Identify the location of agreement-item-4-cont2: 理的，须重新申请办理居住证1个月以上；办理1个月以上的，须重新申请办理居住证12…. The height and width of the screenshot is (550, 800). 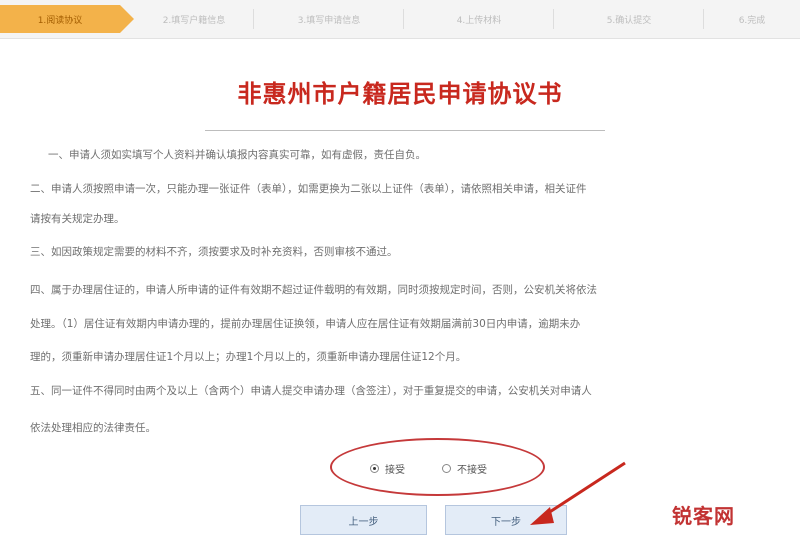
(248, 357).